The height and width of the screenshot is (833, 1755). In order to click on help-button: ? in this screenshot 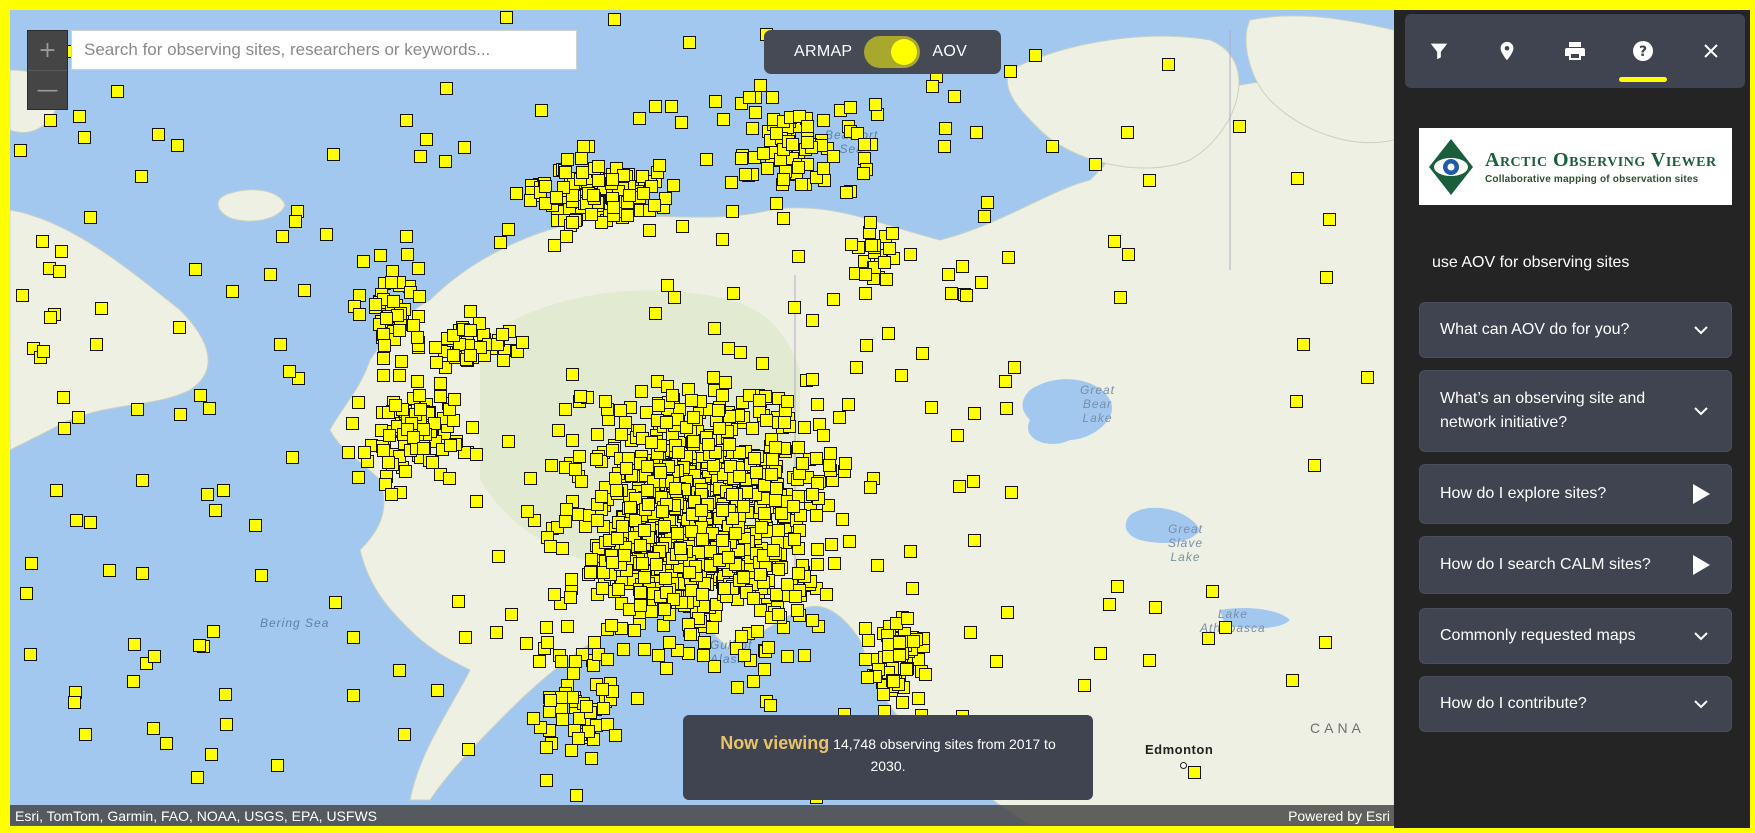, I will do `click(1643, 51)`.